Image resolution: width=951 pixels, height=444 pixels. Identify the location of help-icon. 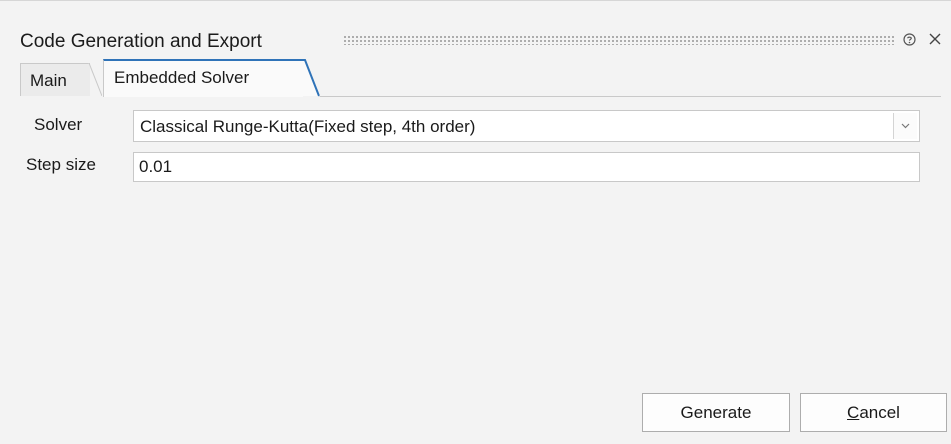
(909, 39).